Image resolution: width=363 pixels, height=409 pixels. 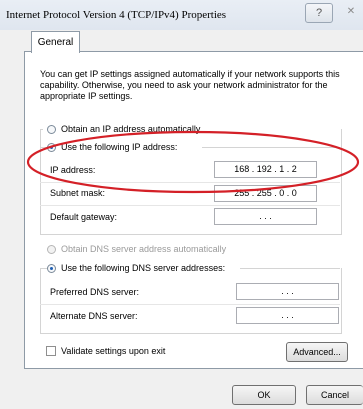 I want to click on subnet-mask-field: 255 . 255 . 0 . 0, so click(x=265, y=193).